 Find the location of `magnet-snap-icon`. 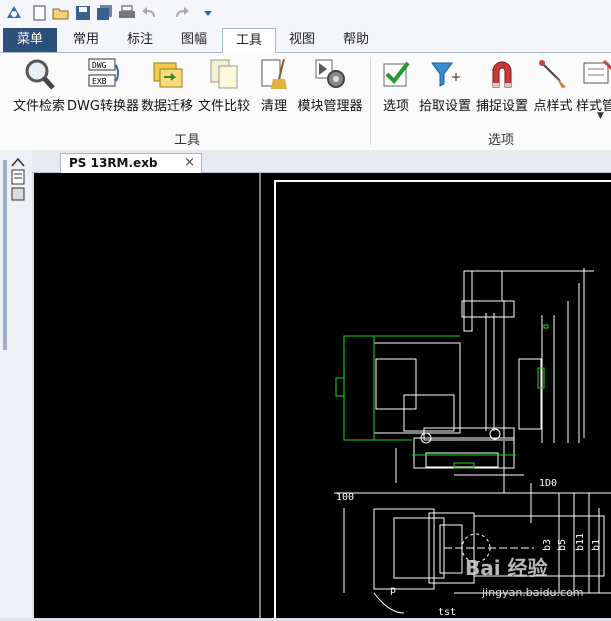

magnet-snap-icon is located at coordinates (502, 74).